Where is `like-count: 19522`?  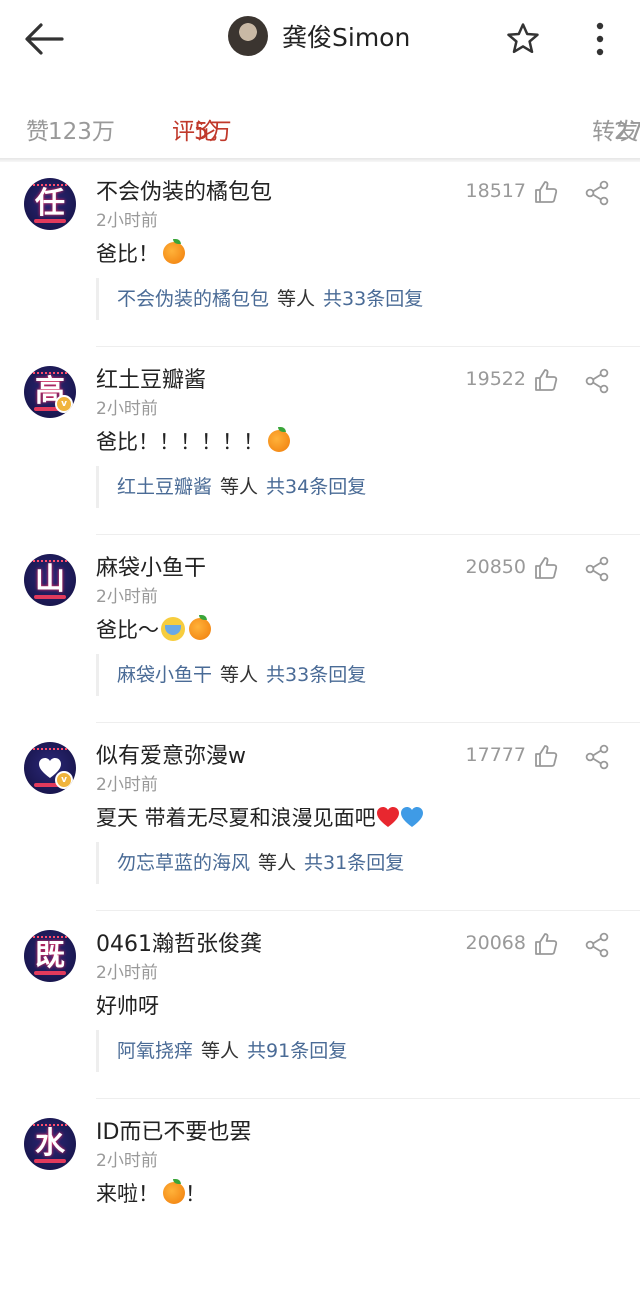
like-count: 19522 is located at coordinates (495, 379).